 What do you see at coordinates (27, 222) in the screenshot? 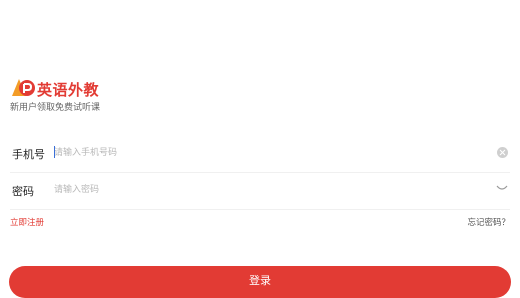
I see `register-link: 立即注册` at bounding box center [27, 222].